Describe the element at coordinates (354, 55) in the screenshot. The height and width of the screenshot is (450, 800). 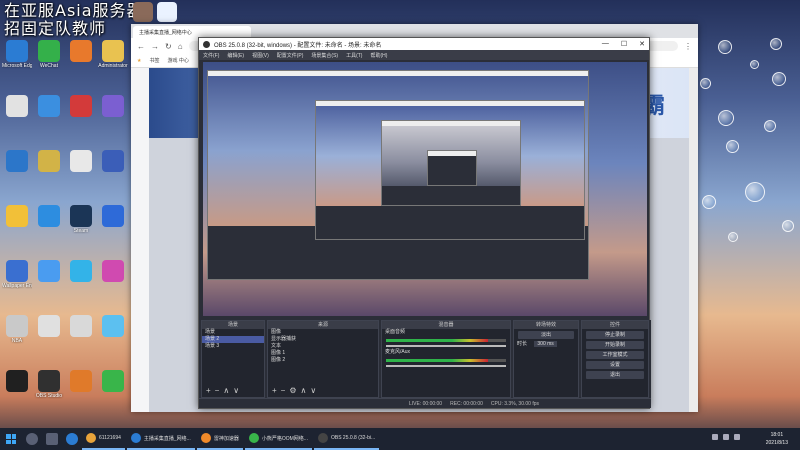
I see `obs-menu-item: 工具(T)` at that location.